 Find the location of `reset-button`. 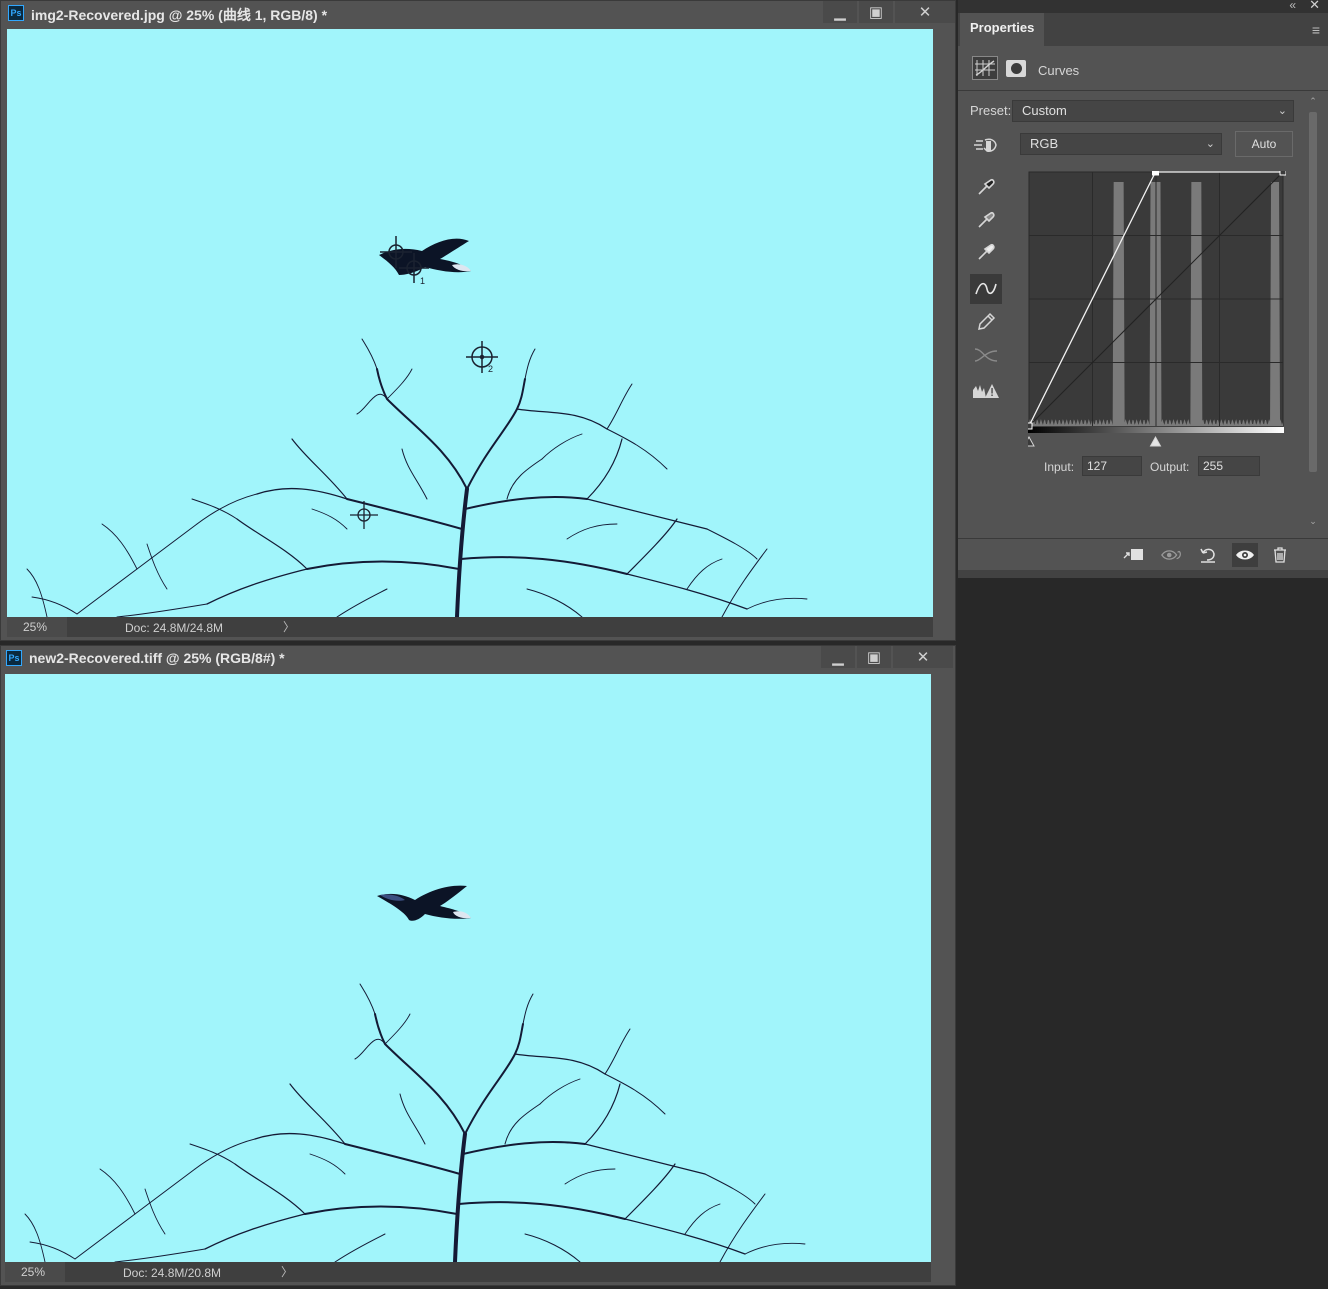

reset-button is located at coordinates (1208, 555).